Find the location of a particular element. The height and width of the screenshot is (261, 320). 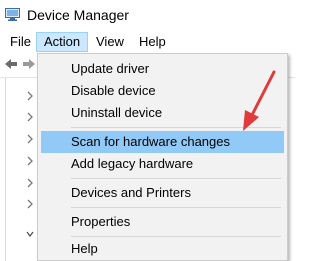

menu-file: File is located at coordinates (20, 42).